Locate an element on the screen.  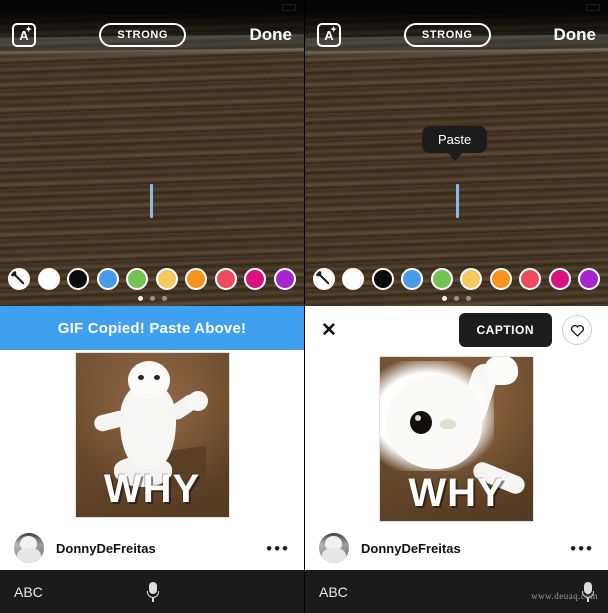
gif-action-group: CAPTION is located at coordinates (525, 330).